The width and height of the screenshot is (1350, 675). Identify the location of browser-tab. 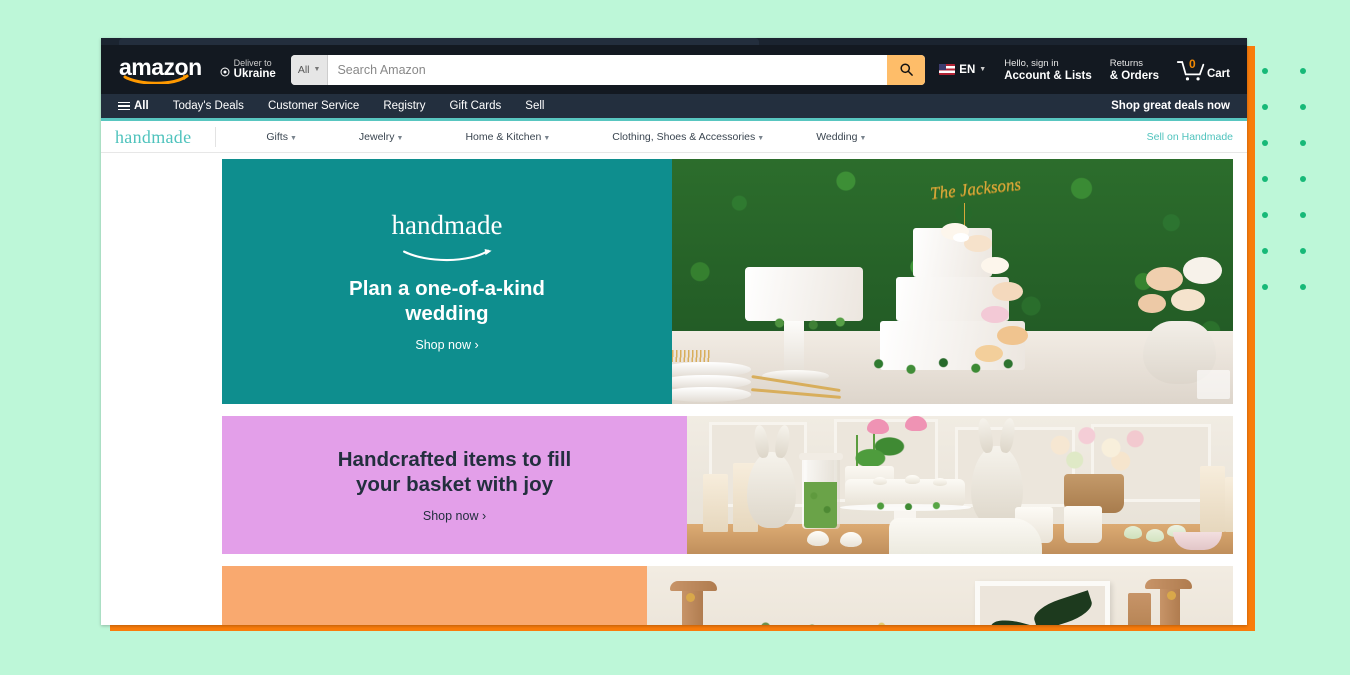
(439, 41).